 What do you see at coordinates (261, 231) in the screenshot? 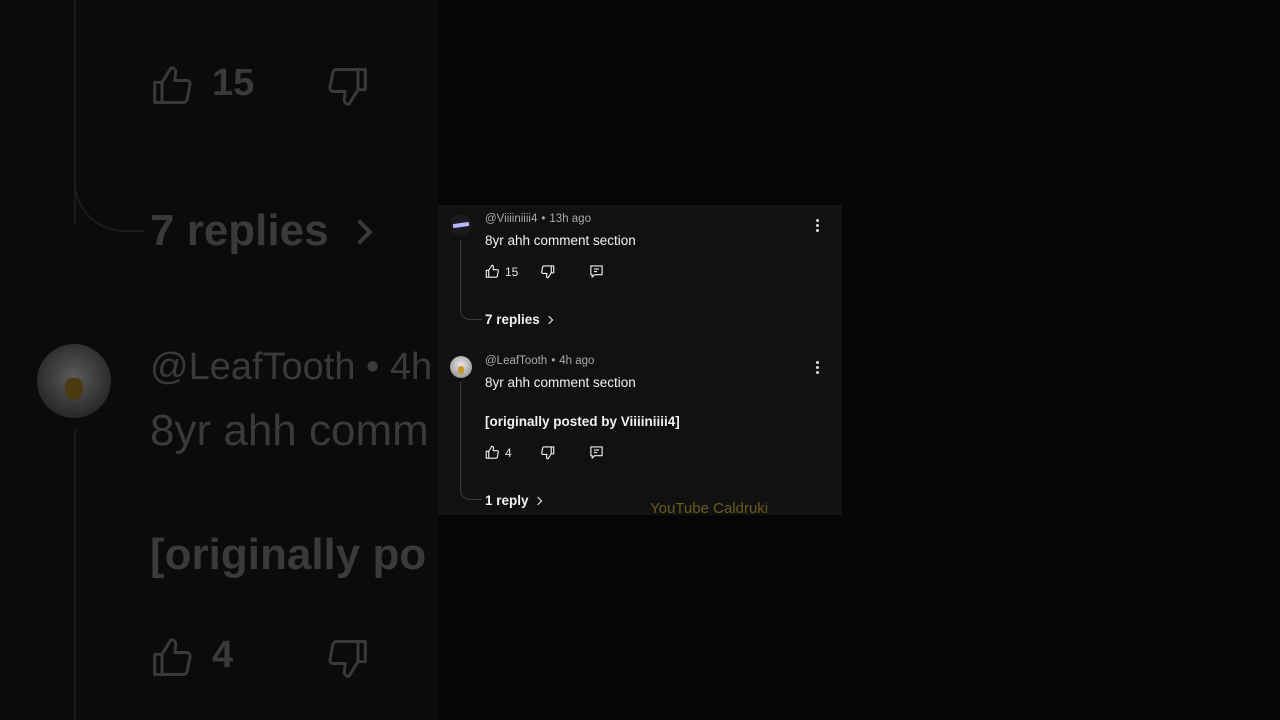
I see `background-replies-link: 7 replies` at bounding box center [261, 231].